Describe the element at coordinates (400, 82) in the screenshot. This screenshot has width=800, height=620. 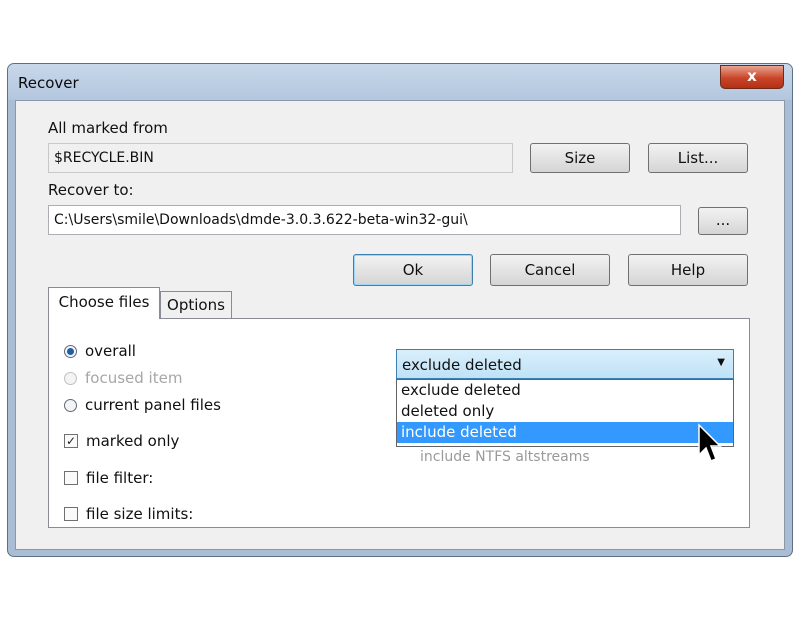
I see `title-bar: Recover x` at that location.